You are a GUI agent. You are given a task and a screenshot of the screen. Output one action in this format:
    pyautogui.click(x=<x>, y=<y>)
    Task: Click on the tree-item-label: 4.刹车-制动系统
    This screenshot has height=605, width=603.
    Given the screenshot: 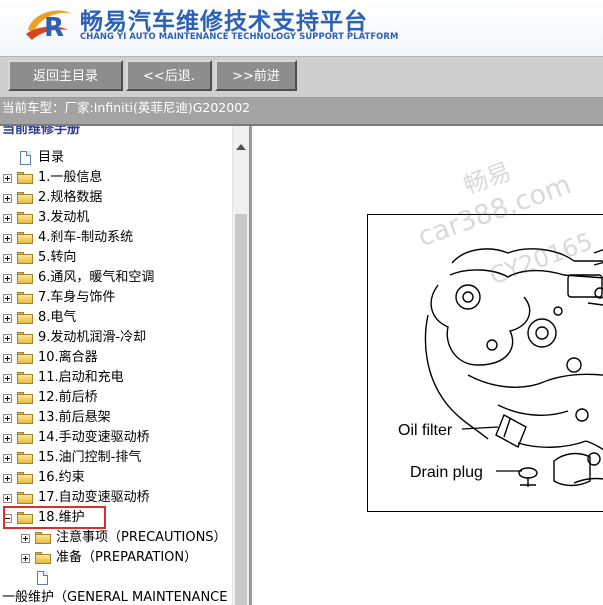 What is the action you would take?
    pyautogui.click(x=85, y=238)
    